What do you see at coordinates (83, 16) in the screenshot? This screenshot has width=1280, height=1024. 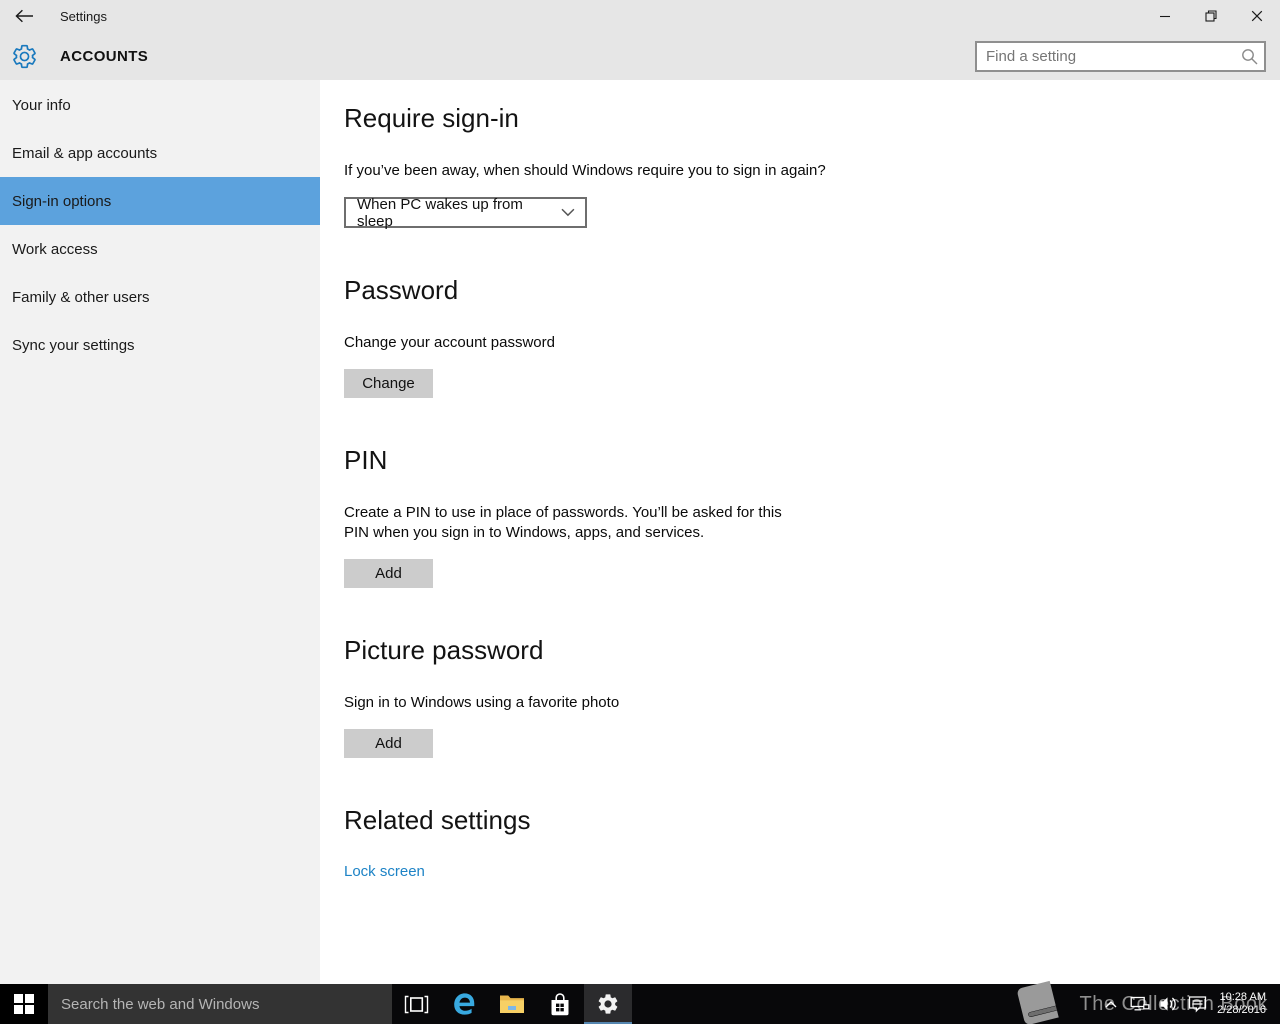 I see `window-title: Settings` at bounding box center [83, 16].